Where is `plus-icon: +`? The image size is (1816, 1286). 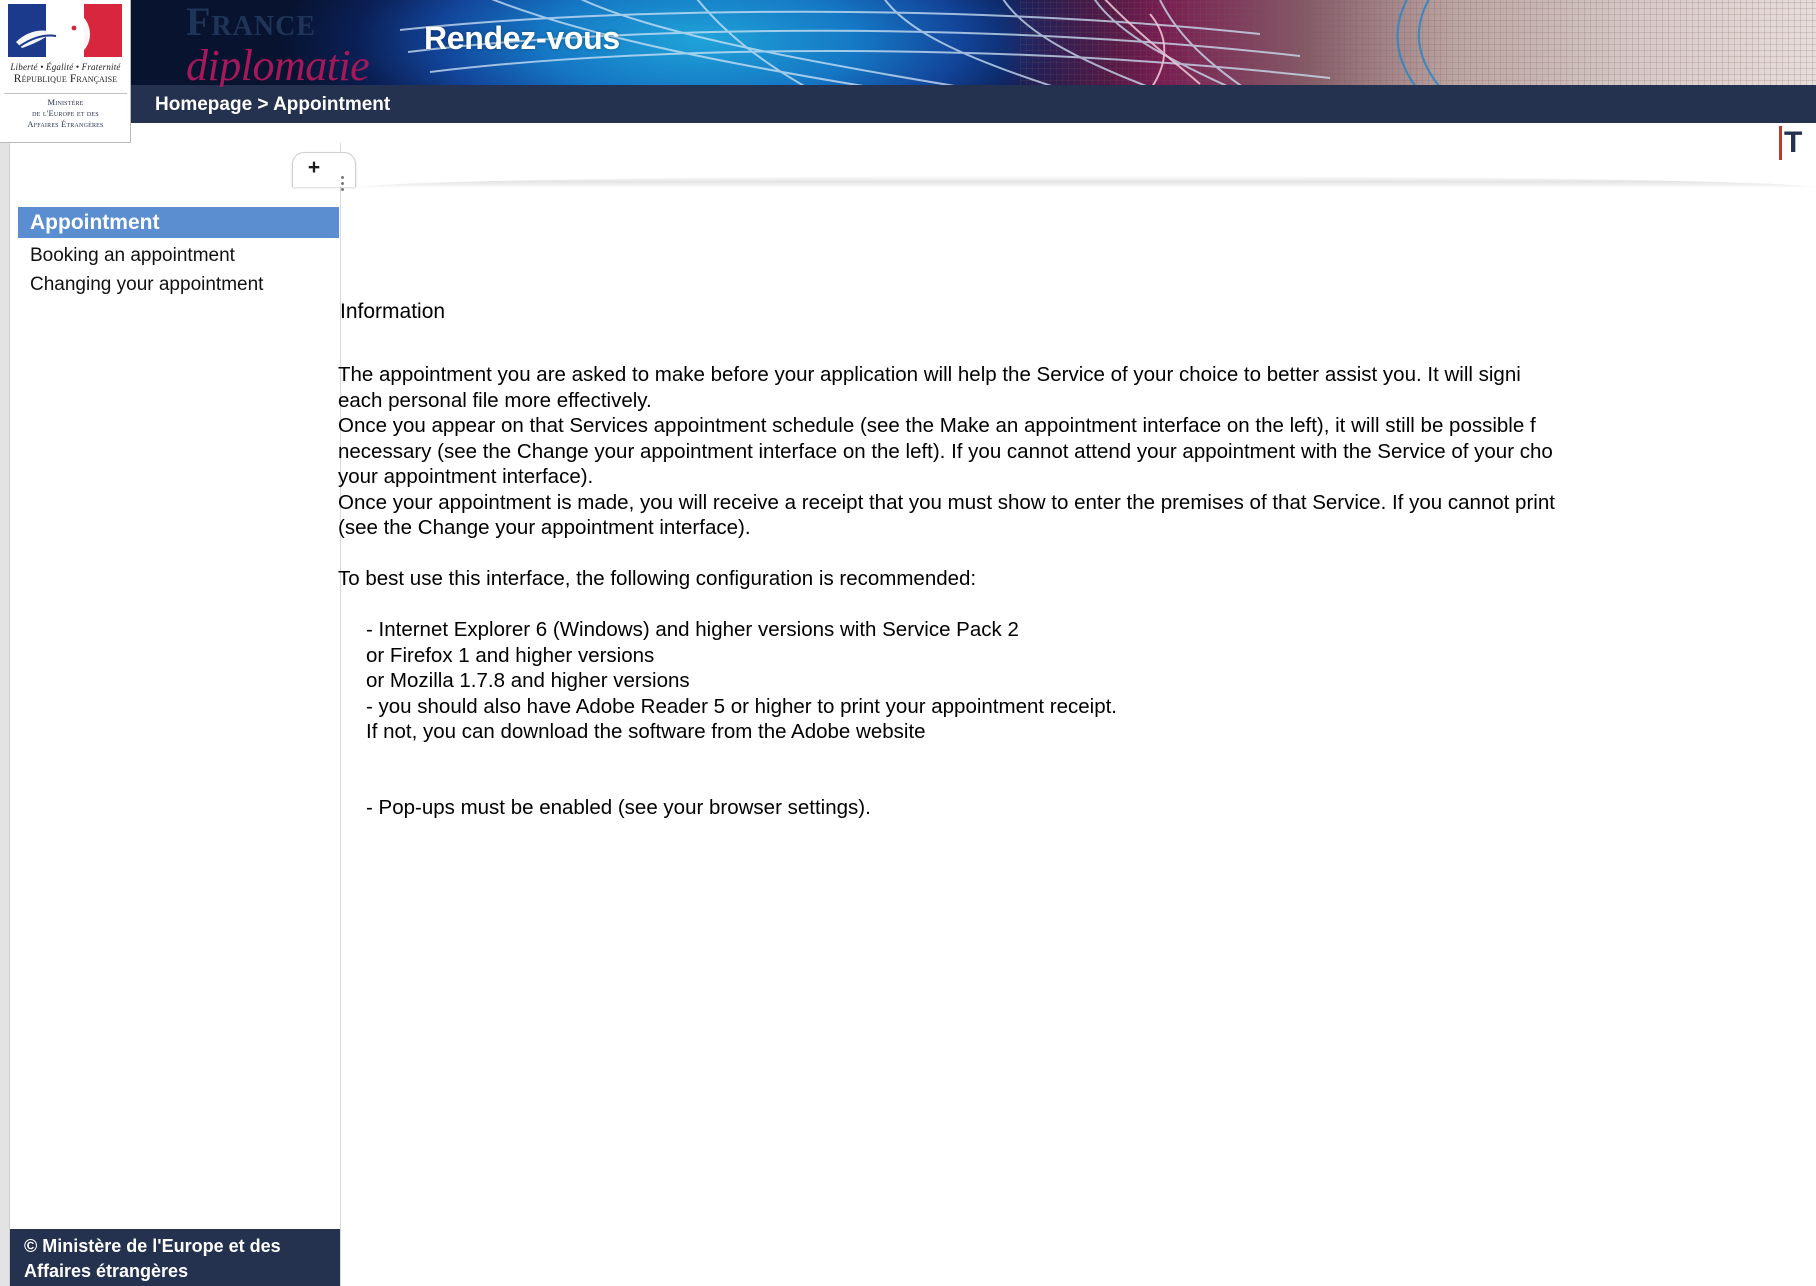 plus-icon: + is located at coordinates (314, 167).